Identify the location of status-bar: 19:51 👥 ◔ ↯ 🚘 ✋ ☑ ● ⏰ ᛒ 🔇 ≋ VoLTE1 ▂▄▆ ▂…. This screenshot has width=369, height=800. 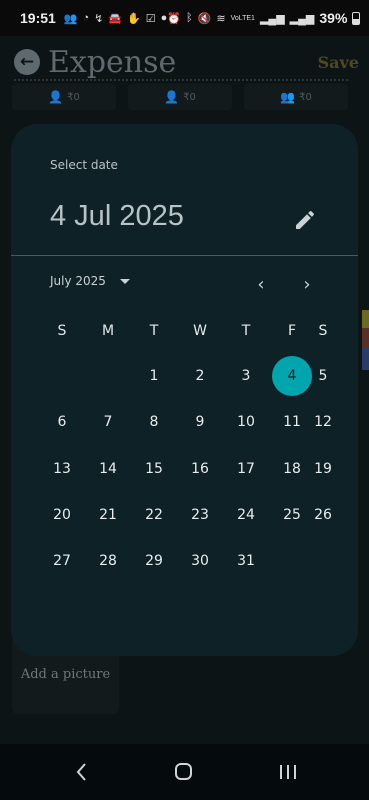
(184, 18).